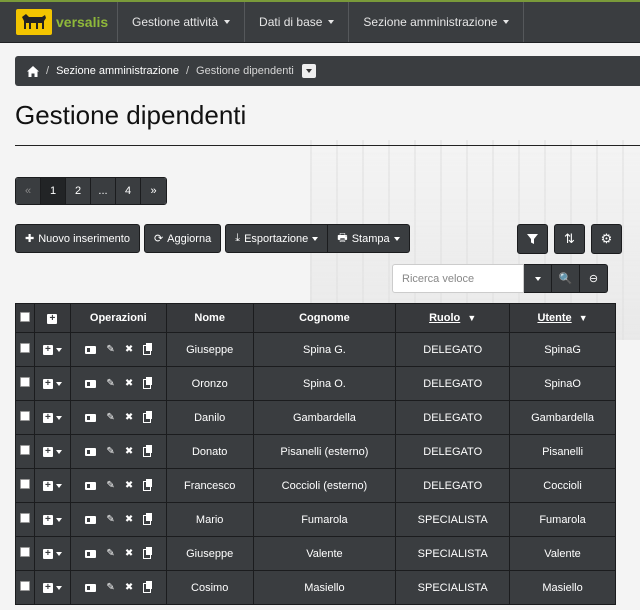 The width and height of the screenshot is (640, 610). I want to click on pagination-page-1: 1, so click(53, 191).